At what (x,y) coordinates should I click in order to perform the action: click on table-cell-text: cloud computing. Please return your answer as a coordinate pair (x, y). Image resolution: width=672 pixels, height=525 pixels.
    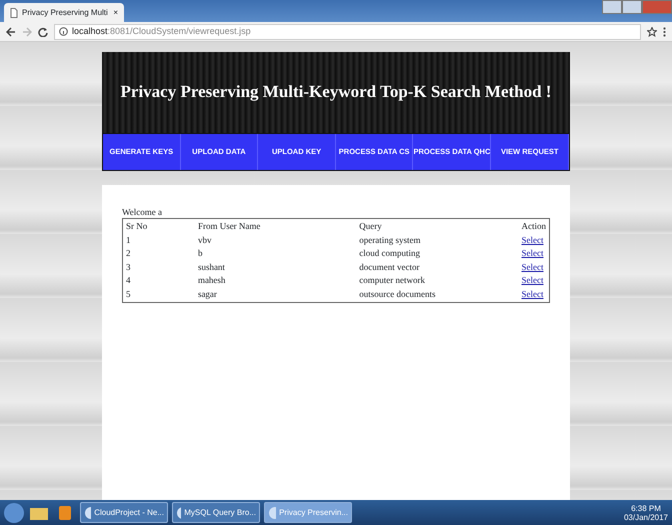
    Looking at the image, I should click on (389, 254).